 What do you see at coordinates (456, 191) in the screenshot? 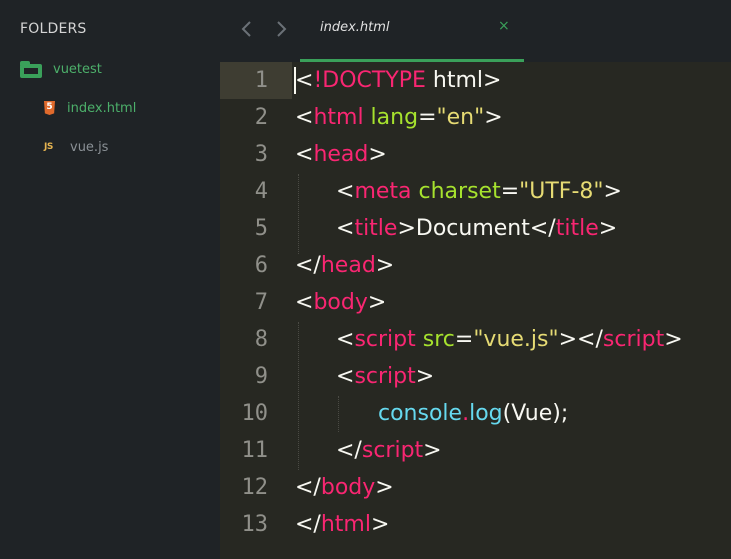
I see `code-token: charset` at bounding box center [456, 191].